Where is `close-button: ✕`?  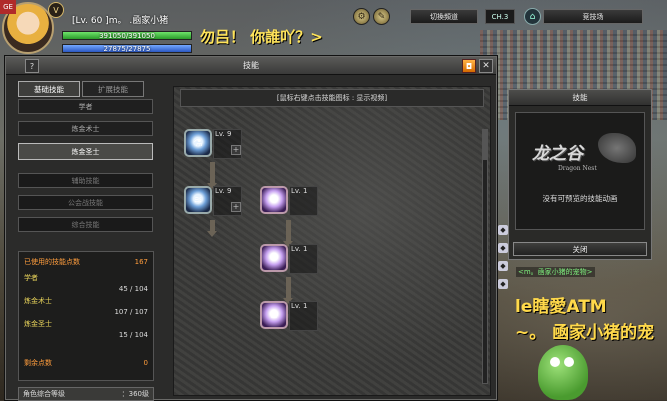 close-button: ✕ is located at coordinates (486, 66).